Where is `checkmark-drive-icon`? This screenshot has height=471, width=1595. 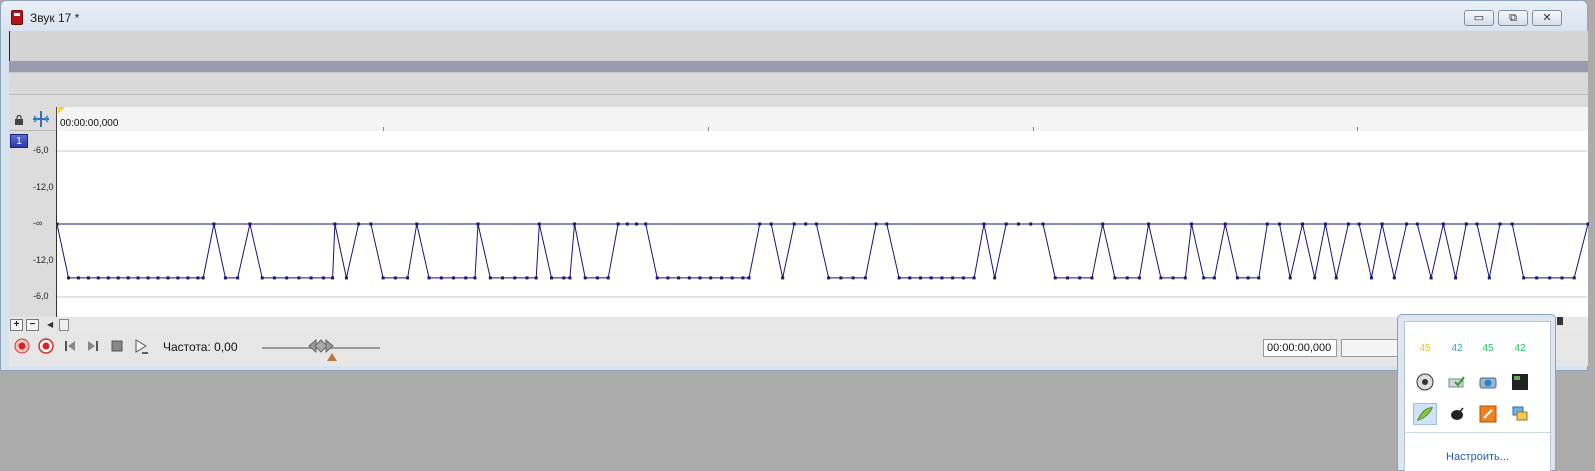 checkmark-drive-icon is located at coordinates (1457, 382).